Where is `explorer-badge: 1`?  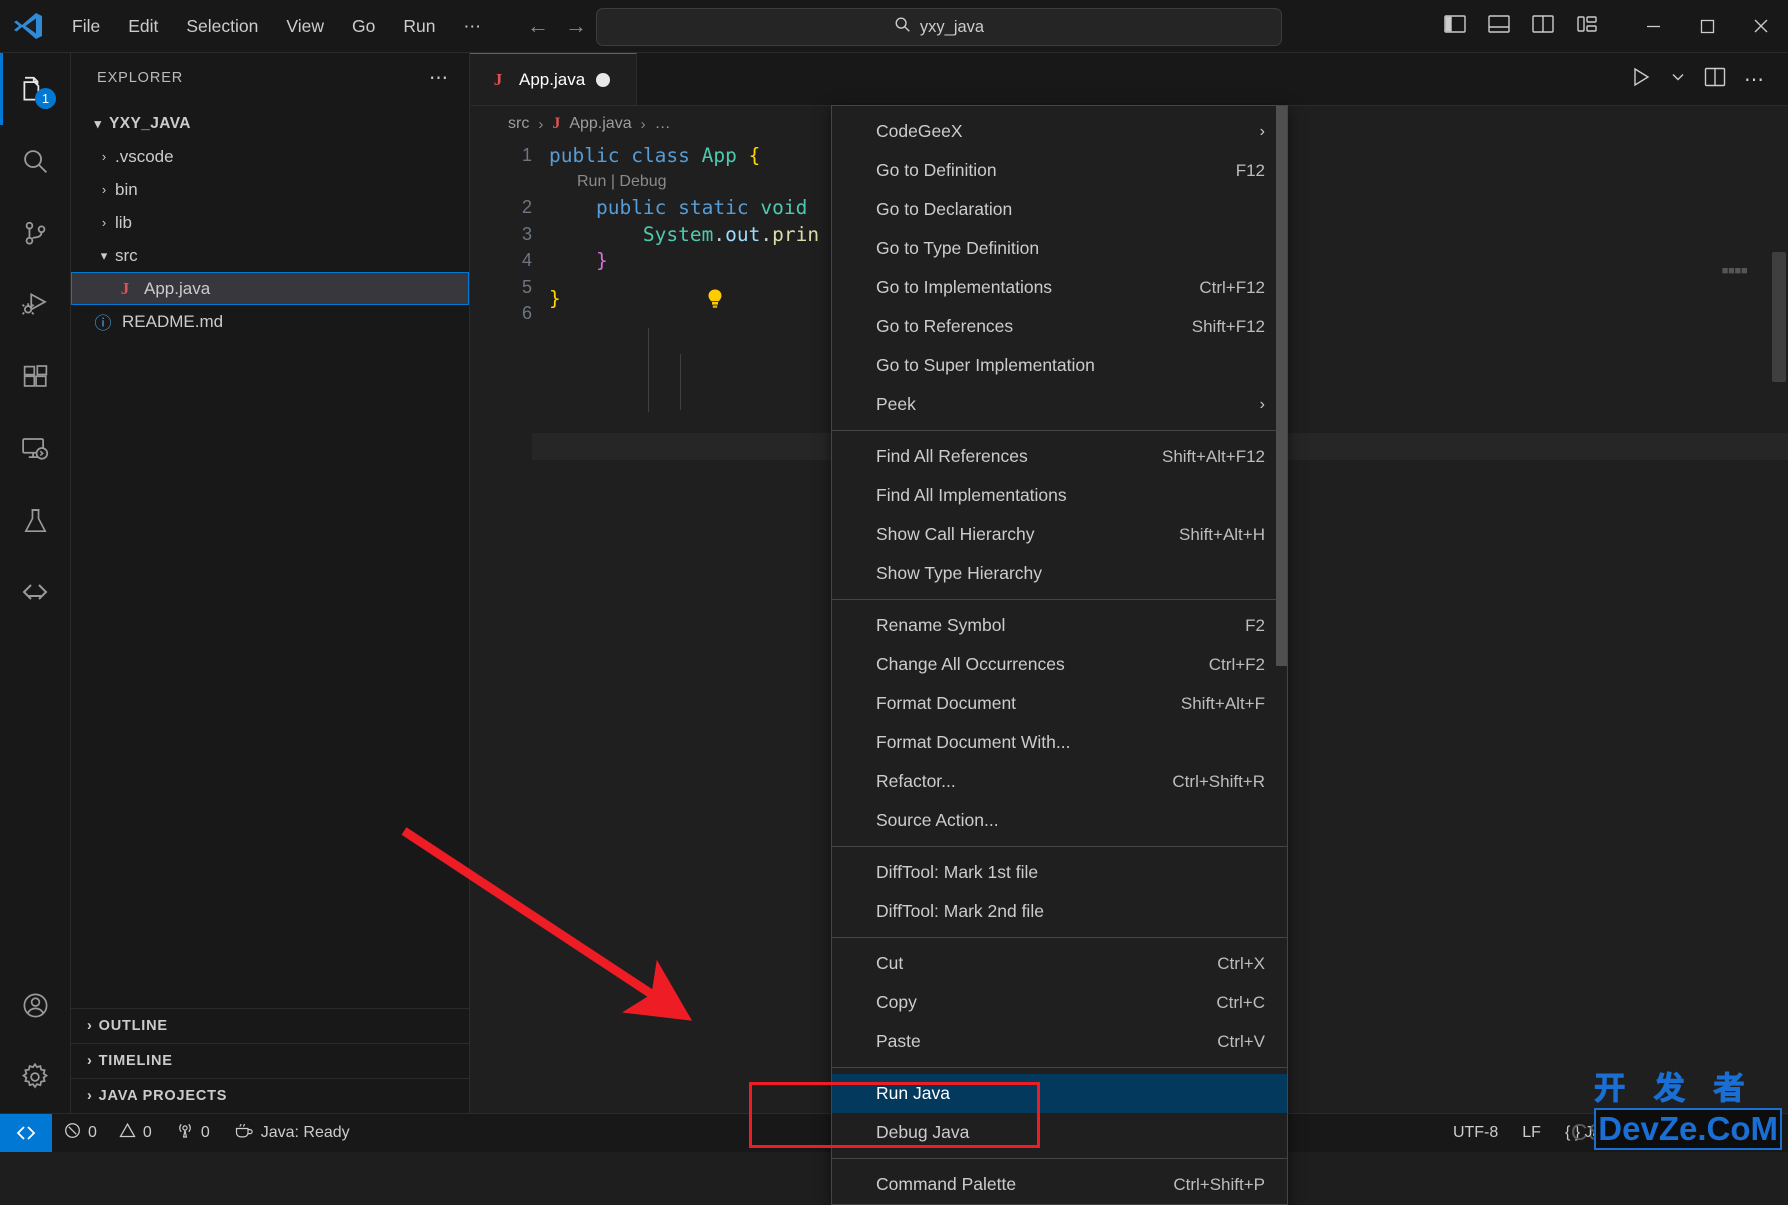 explorer-badge: 1 is located at coordinates (45, 98).